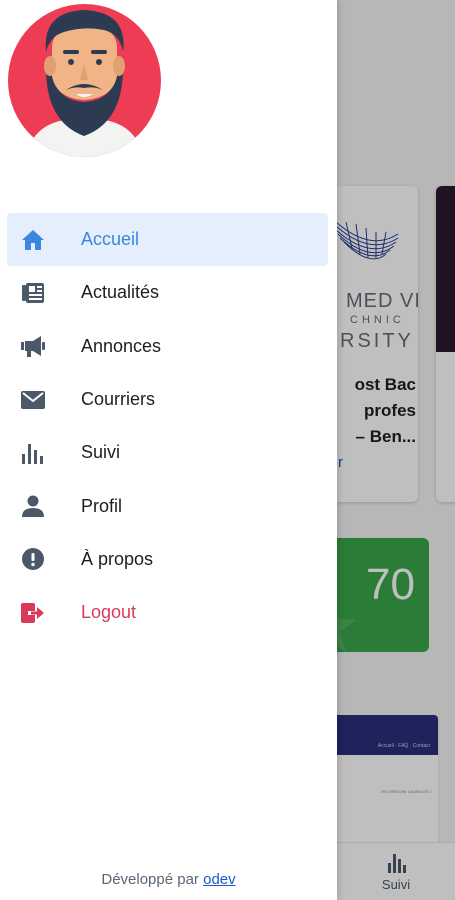  I want to click on user-avatar, so click(84, 80).